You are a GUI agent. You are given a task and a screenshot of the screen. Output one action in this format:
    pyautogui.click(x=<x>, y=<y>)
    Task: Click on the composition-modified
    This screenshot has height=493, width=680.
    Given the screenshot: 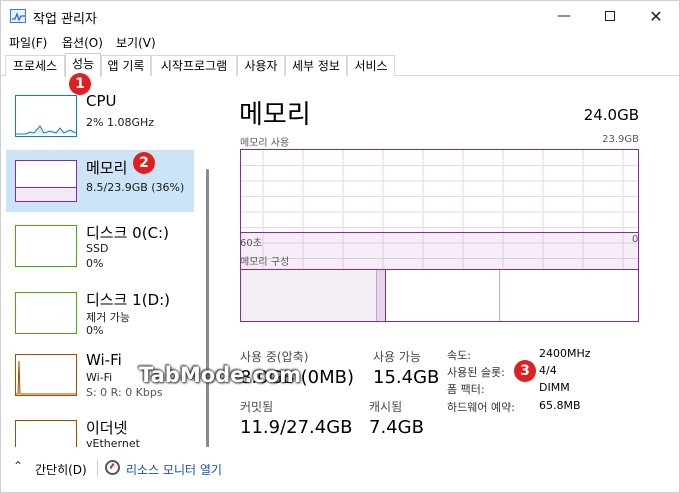 What is the action you would take?
    pyautogui.click(x=381, y=295)
    